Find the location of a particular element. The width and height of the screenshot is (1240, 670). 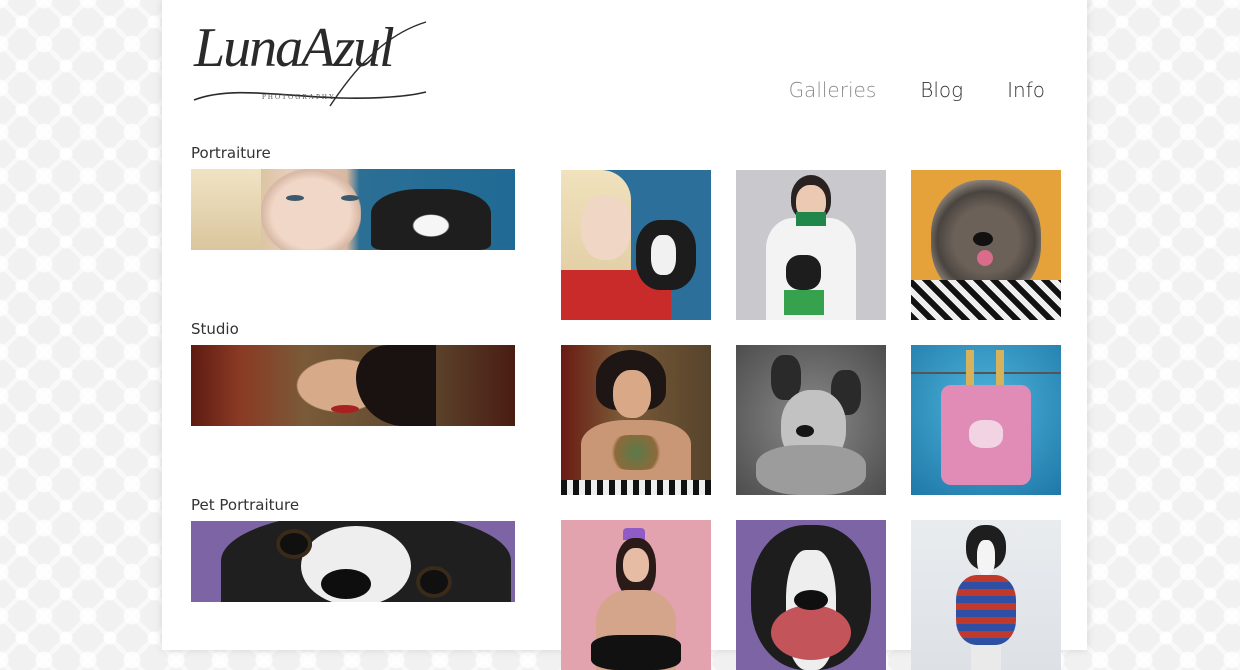

category-banner-pet-portraiture is located at coordinates (353, 561).